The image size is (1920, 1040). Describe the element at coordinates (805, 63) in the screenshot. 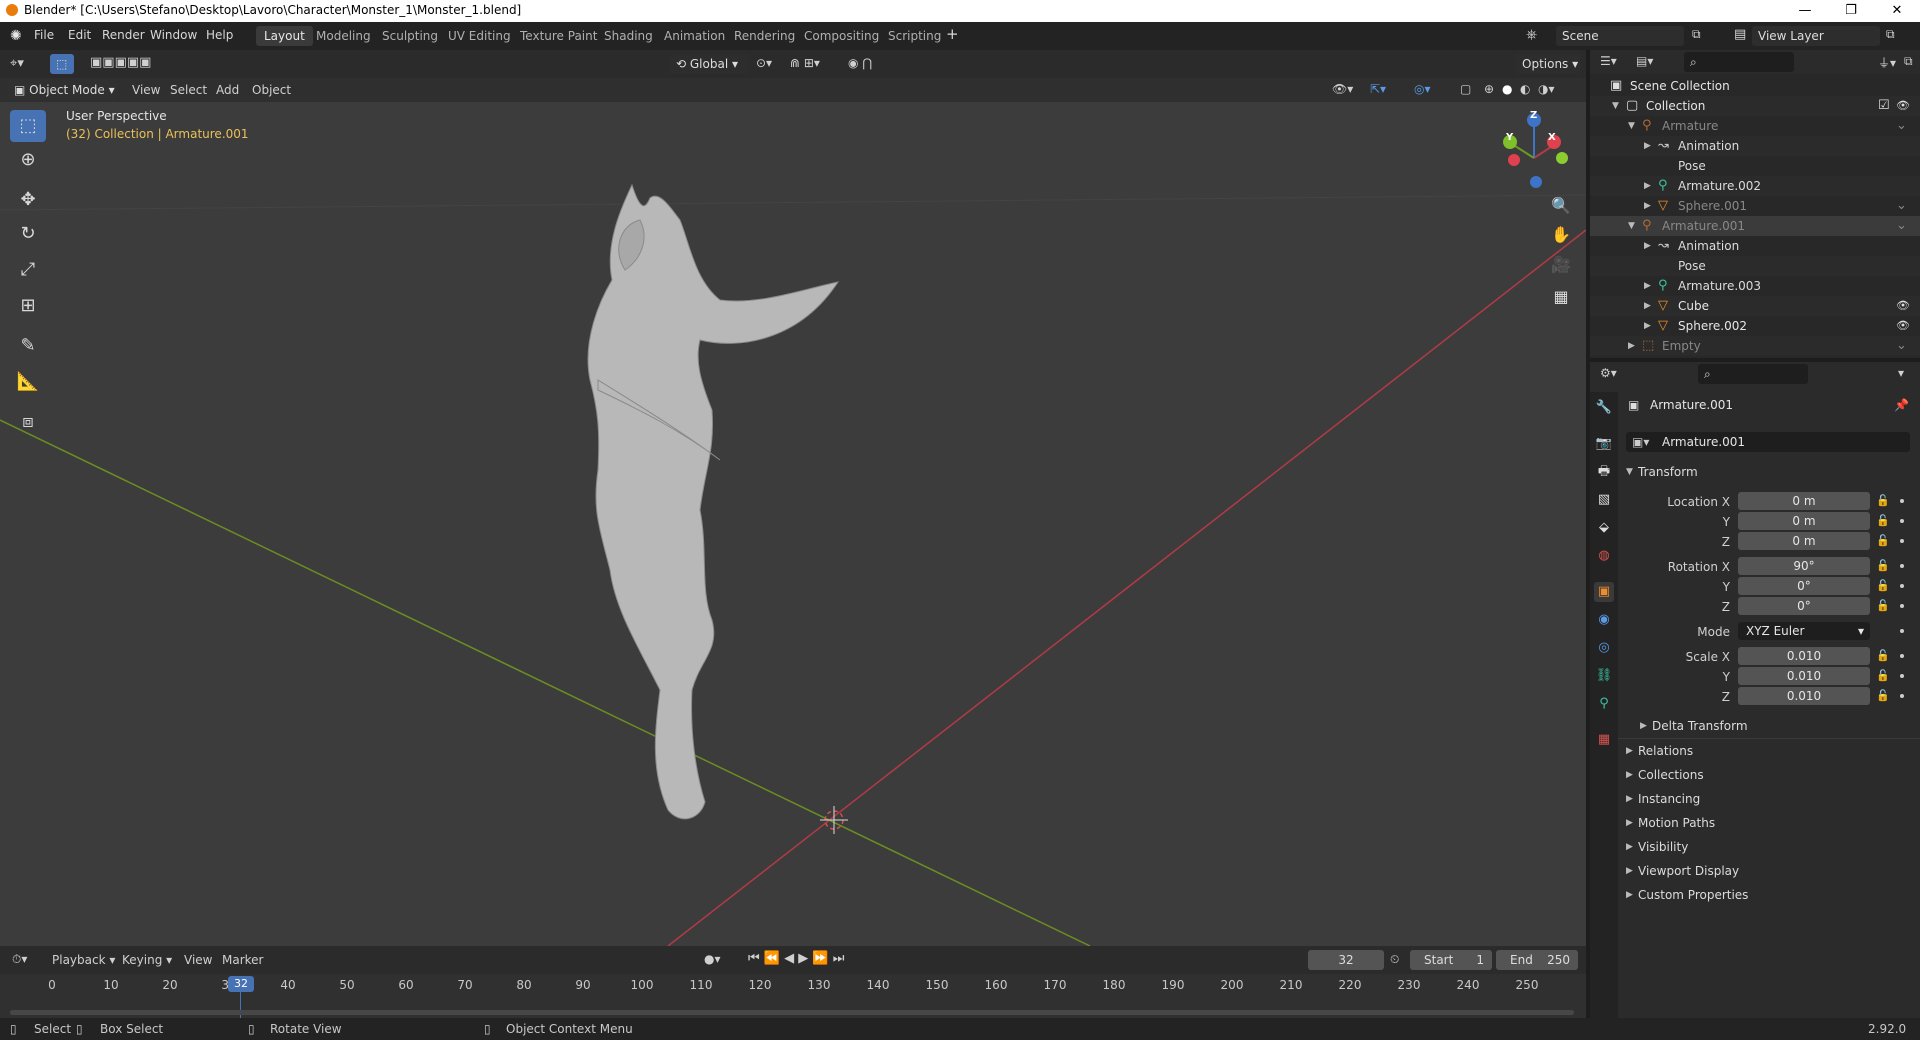

I see `snap-icon: ⋒ ⊞▾` at that location.